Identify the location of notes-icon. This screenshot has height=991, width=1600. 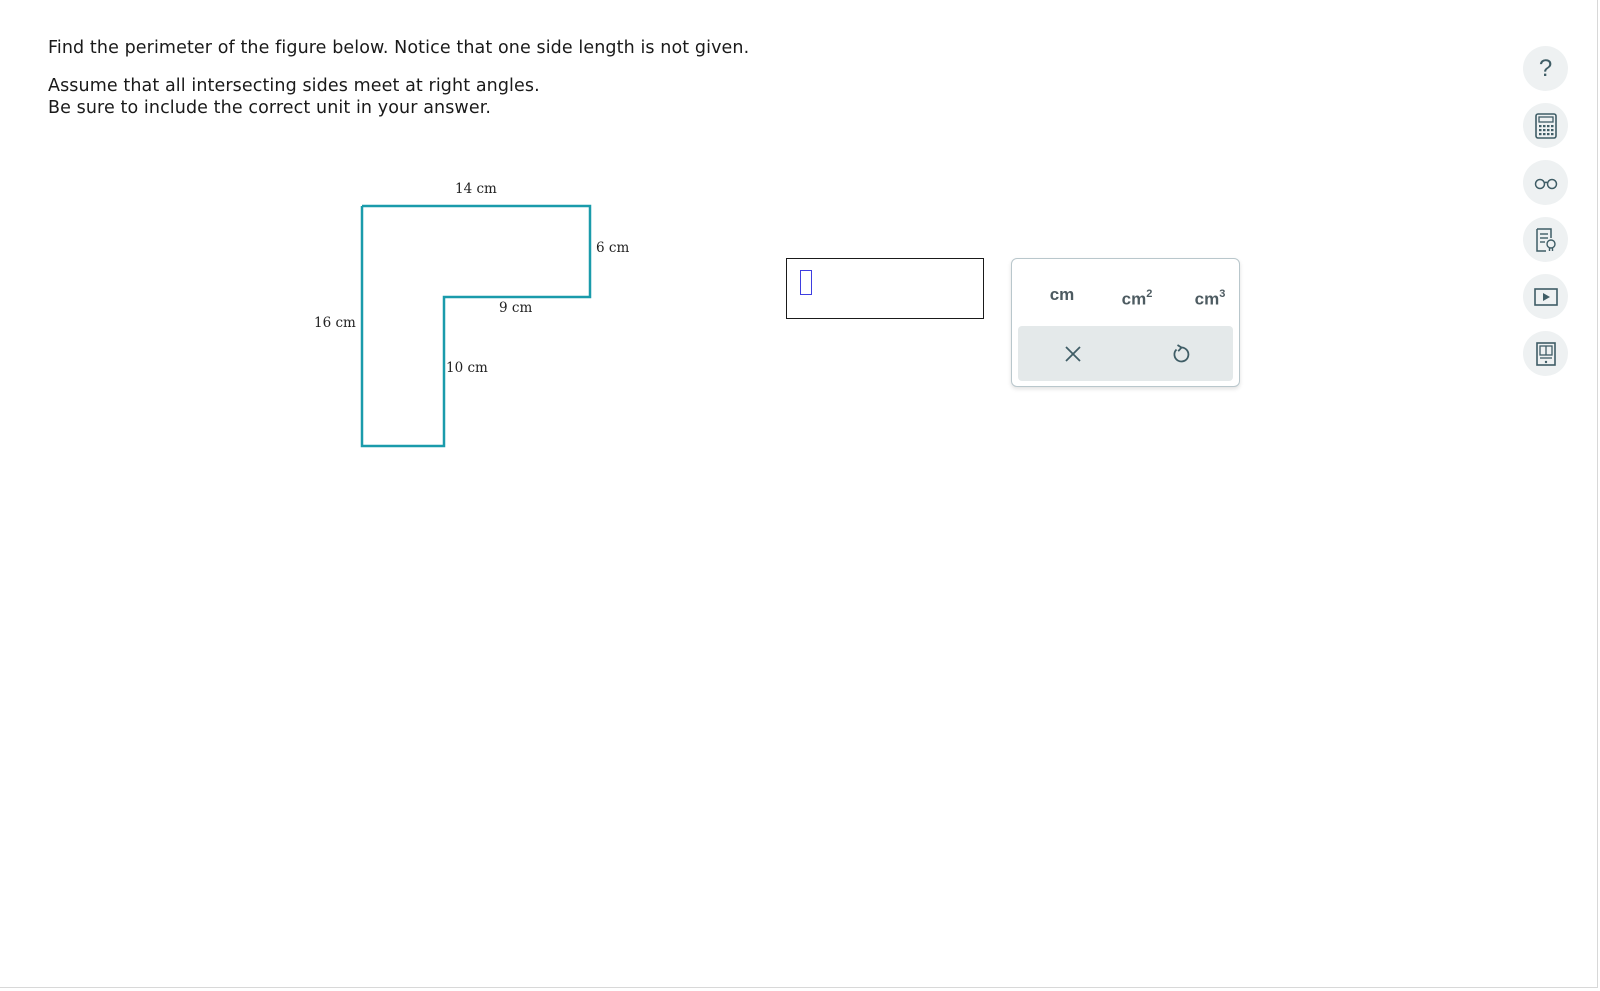
(1545, 239).